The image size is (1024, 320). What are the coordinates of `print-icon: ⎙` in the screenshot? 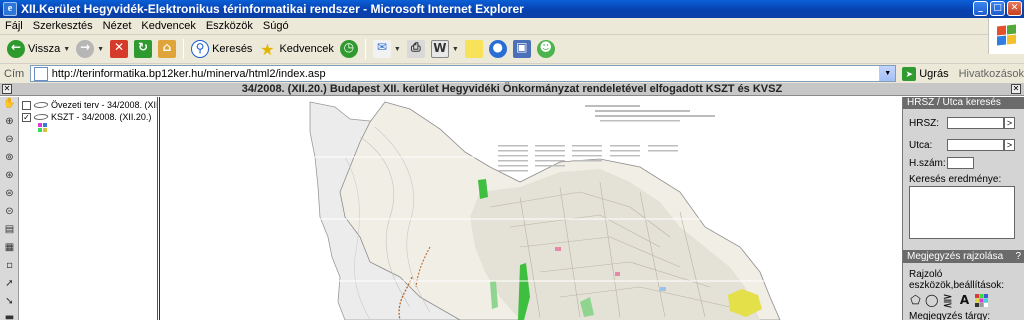 It's located at (415, 49).